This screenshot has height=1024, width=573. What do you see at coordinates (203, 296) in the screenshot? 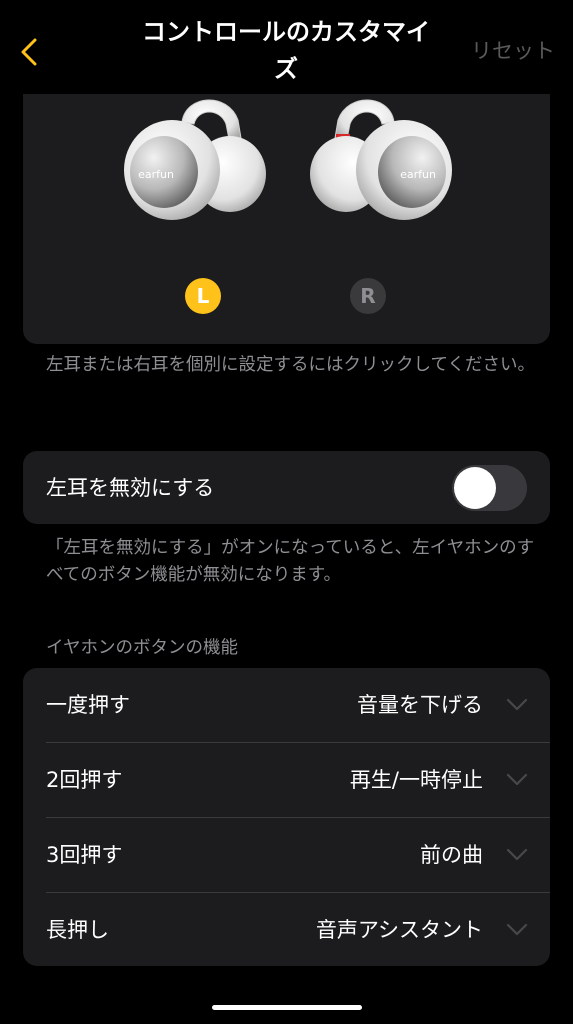
I see `left-ear-selector: L` at bounding box center [203, 296].